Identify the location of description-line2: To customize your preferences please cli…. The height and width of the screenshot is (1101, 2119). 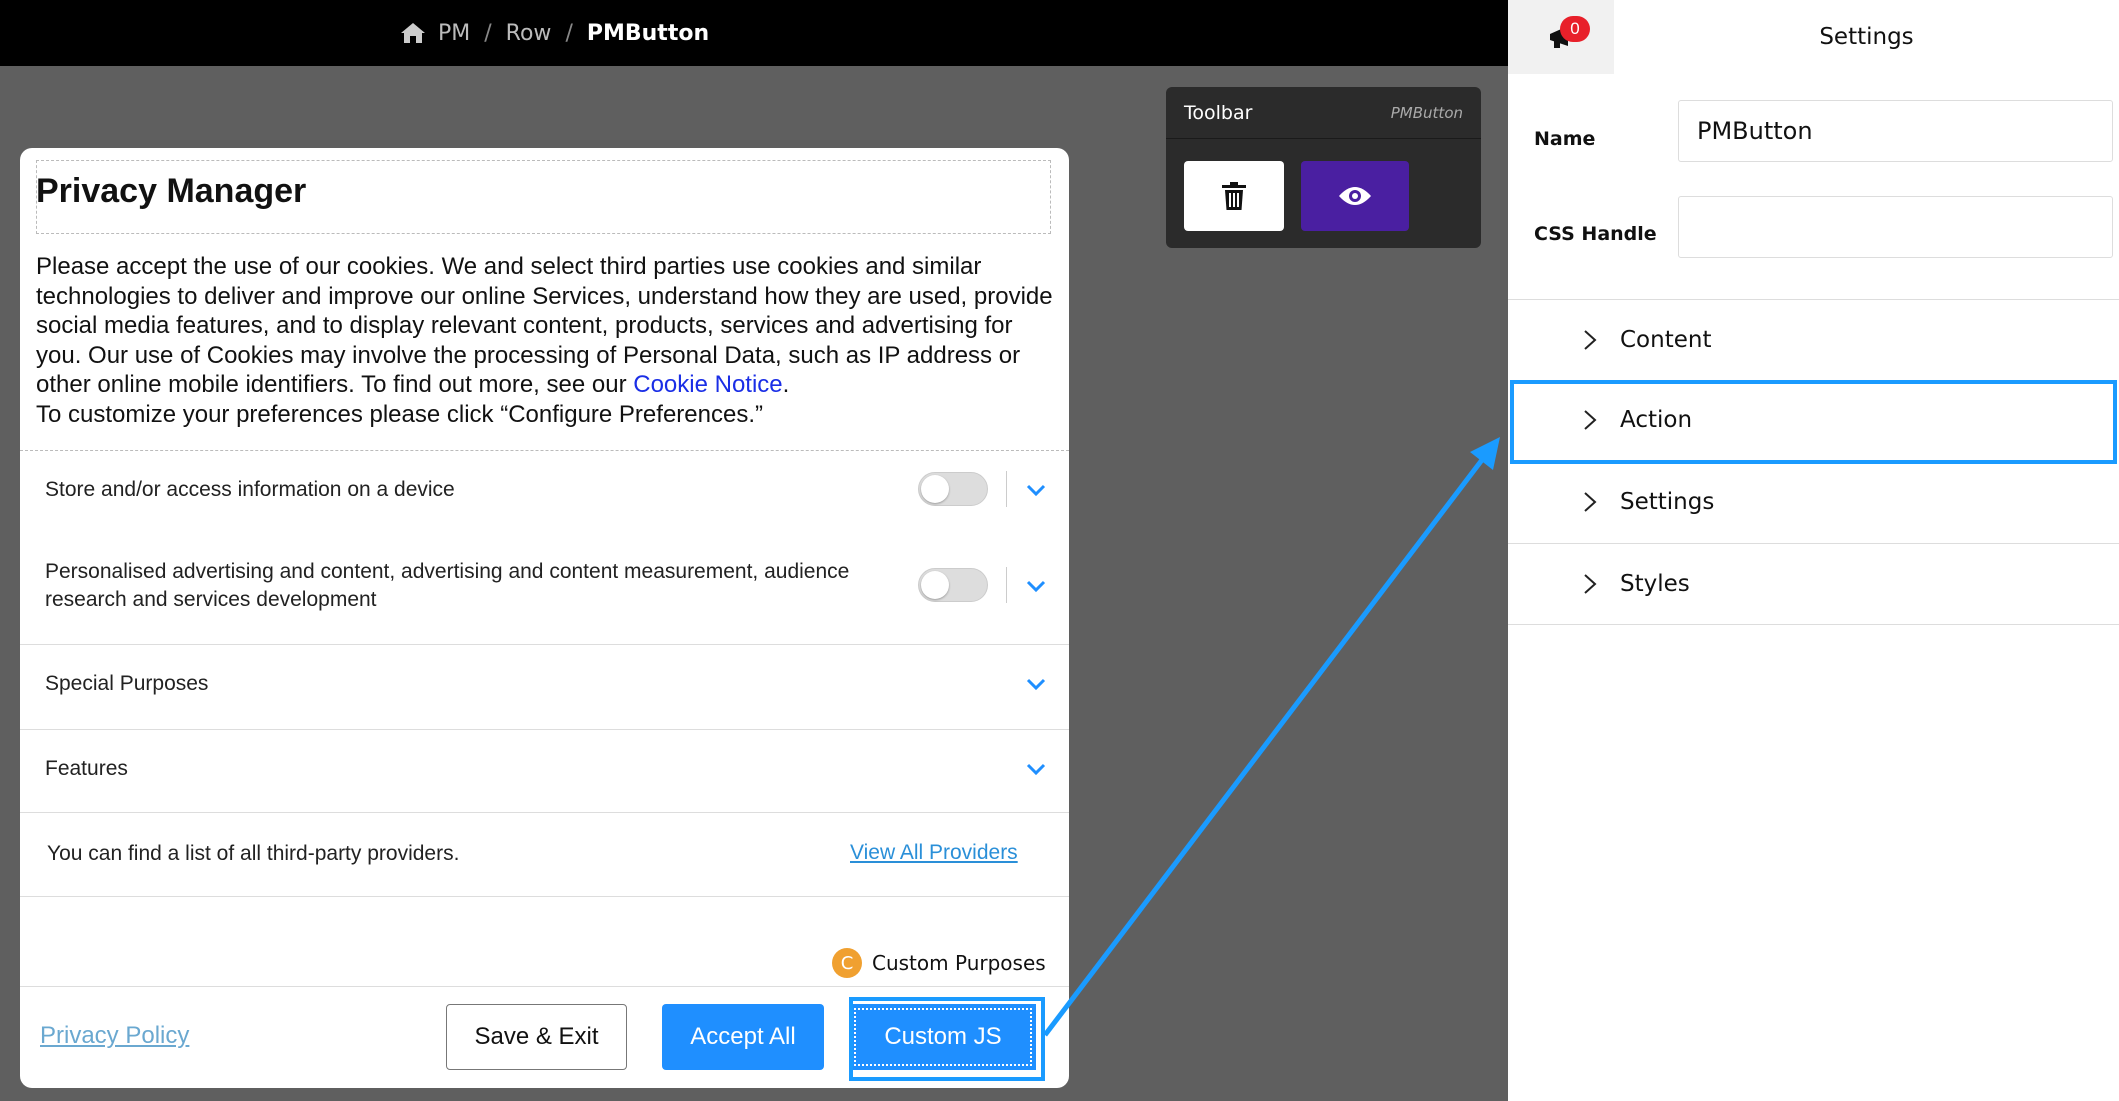
(399, 414).